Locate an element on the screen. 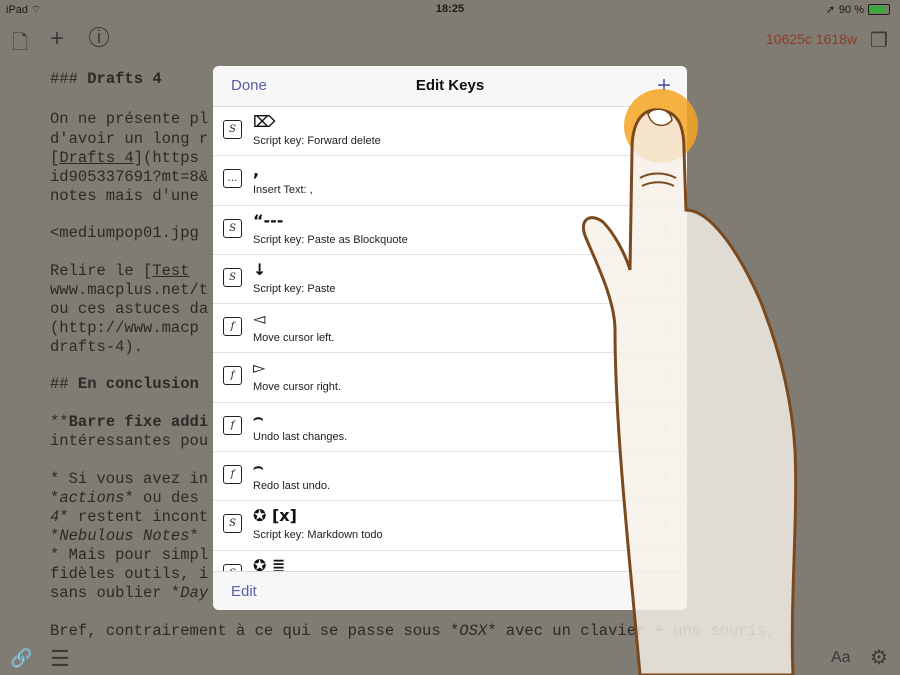  document-line: notes mais d'une is located at coordinates (124, 196).